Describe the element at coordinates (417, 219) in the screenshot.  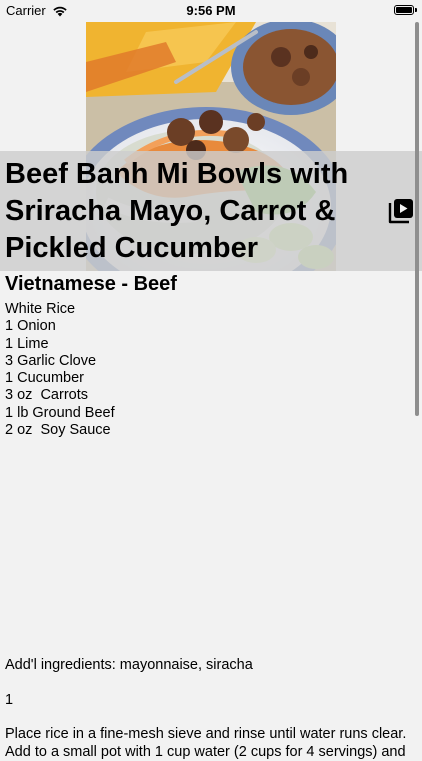
I see `scrollbar` at that location.